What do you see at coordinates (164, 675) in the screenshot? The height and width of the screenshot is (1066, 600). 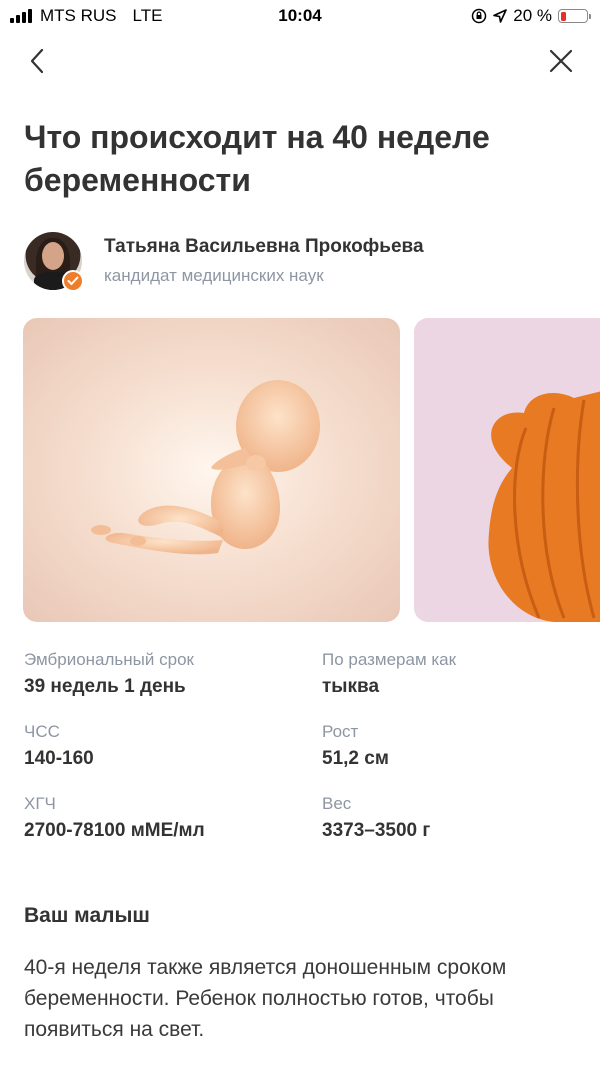 I see `stat-embryonic-age: Эмбриональный срок 39 недель 1 день` at bounding box center [164, 675].